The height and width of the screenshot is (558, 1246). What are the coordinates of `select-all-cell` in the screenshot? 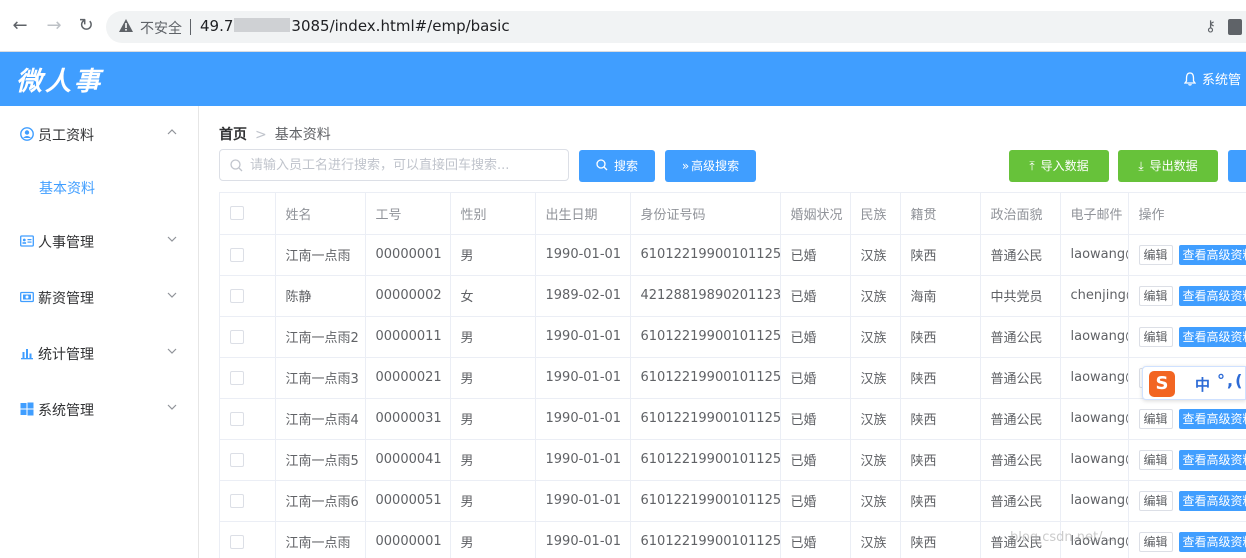 It's located at (248, 214).